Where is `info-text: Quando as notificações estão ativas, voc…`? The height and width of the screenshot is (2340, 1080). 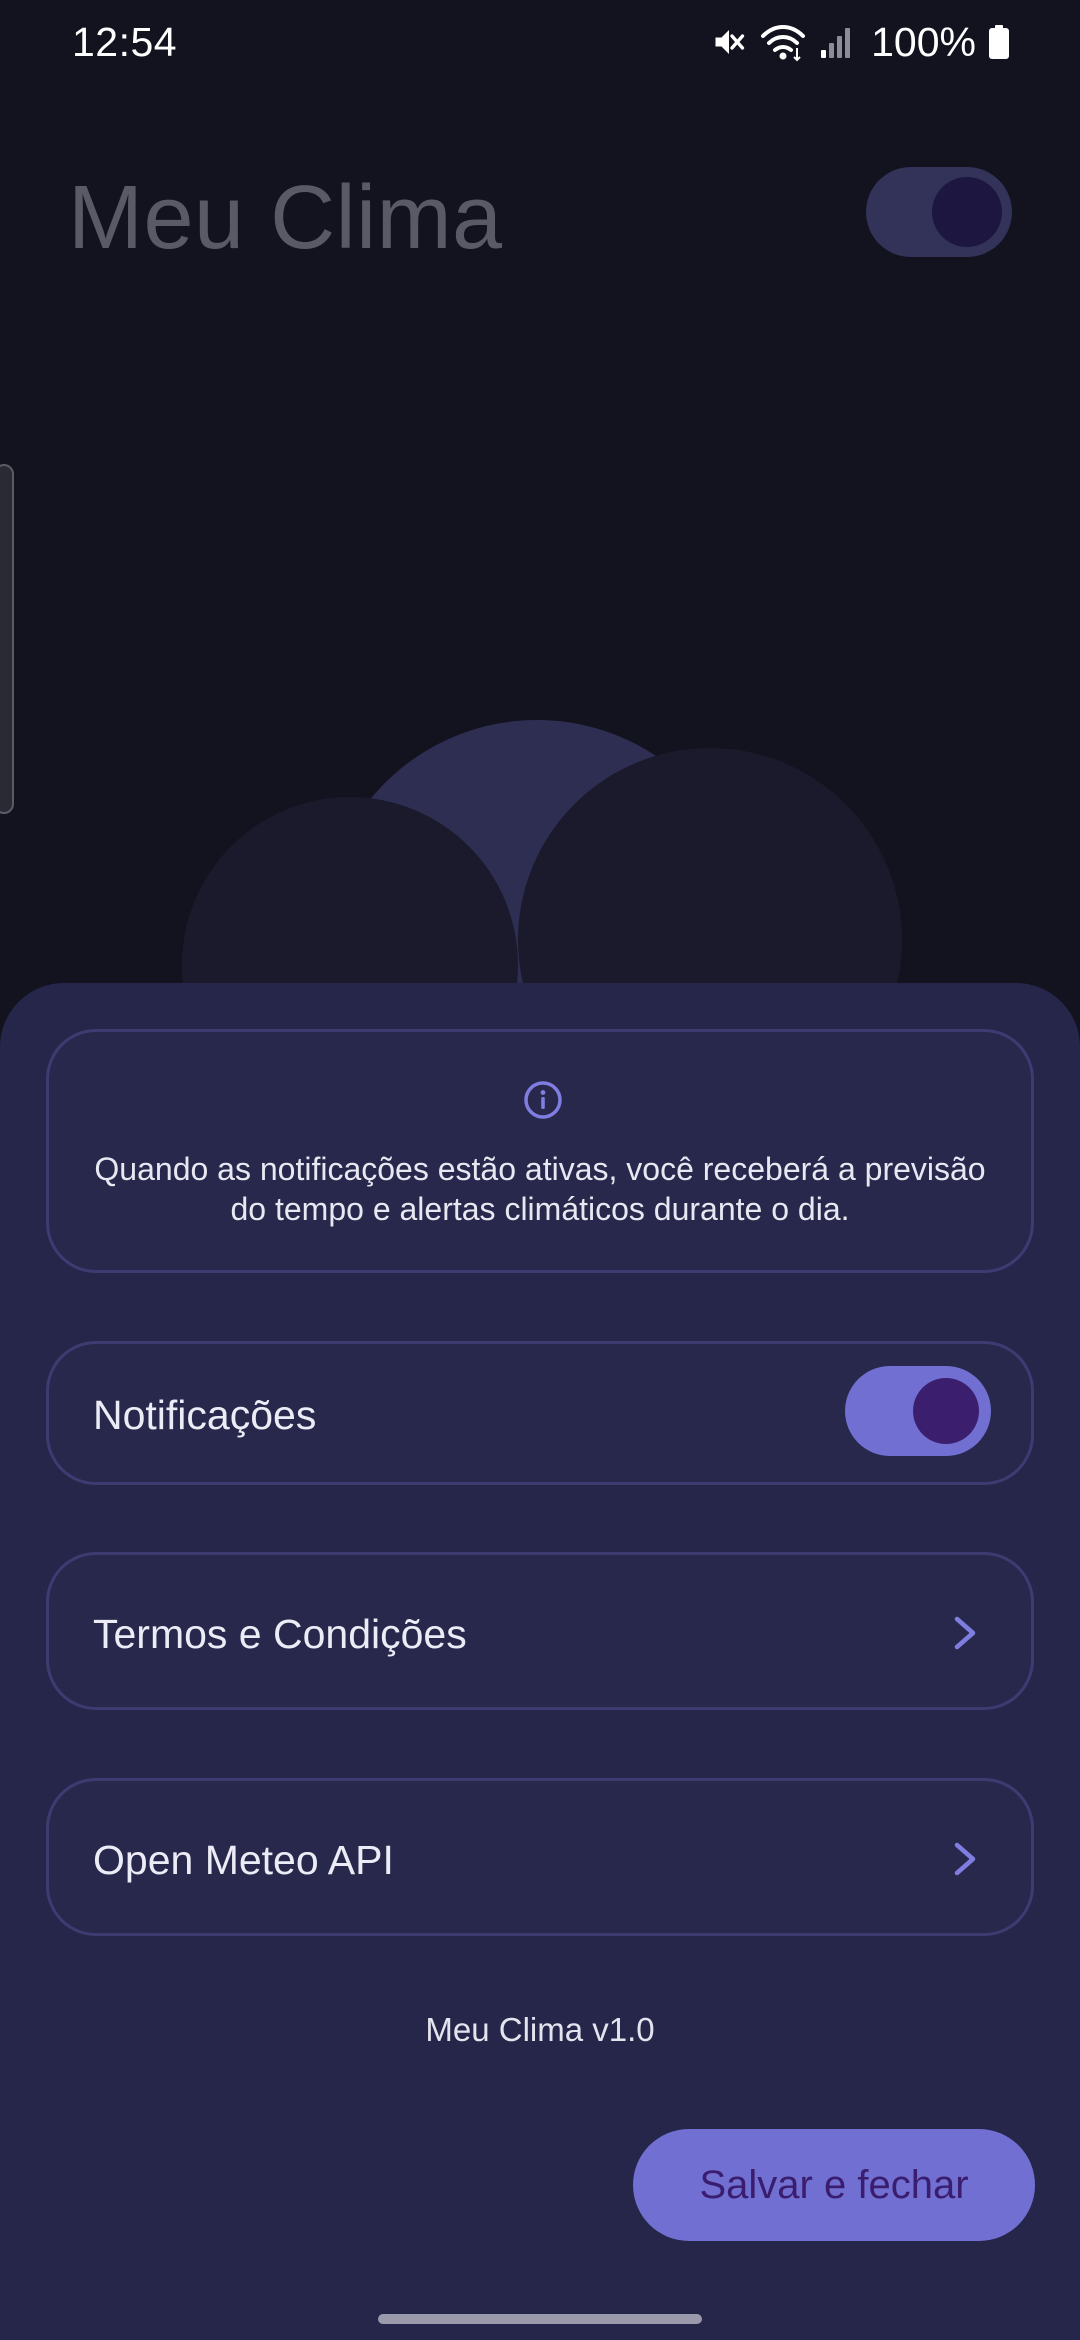 info-text: Quando as notificações estão ativas, voc… is located at coordinates (540, 1189).